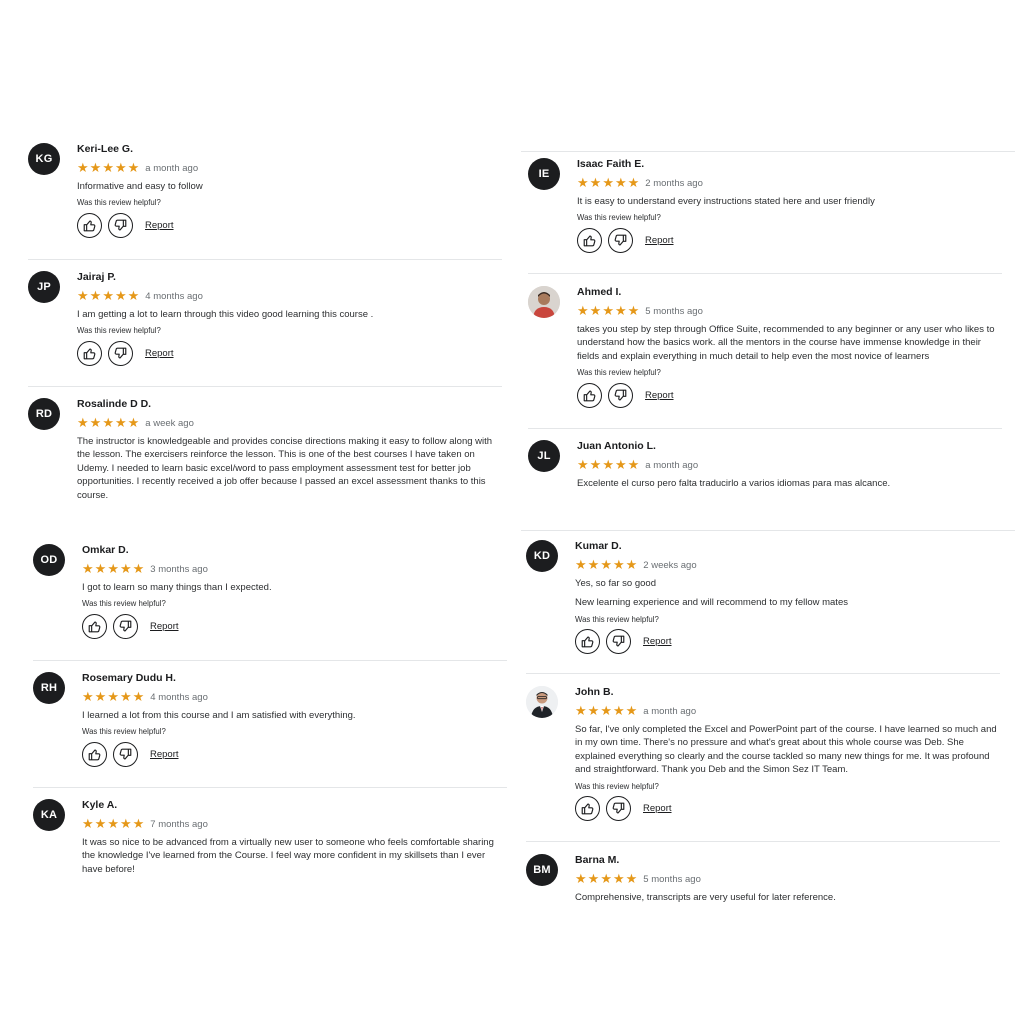 The height and width of the screenshot is (1024, 1024). Describe the element at coordinates (674, 311) in the screenshot. I see `review-date: 5 months ago` at that location.